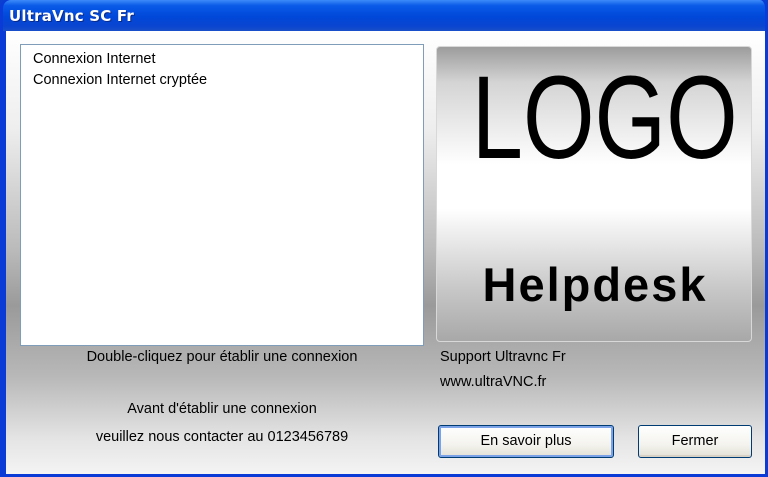 The width and height of the screenshot is (768, 477). I want to click on window-title: UltraVnc SC Fr, so click(71, 16).